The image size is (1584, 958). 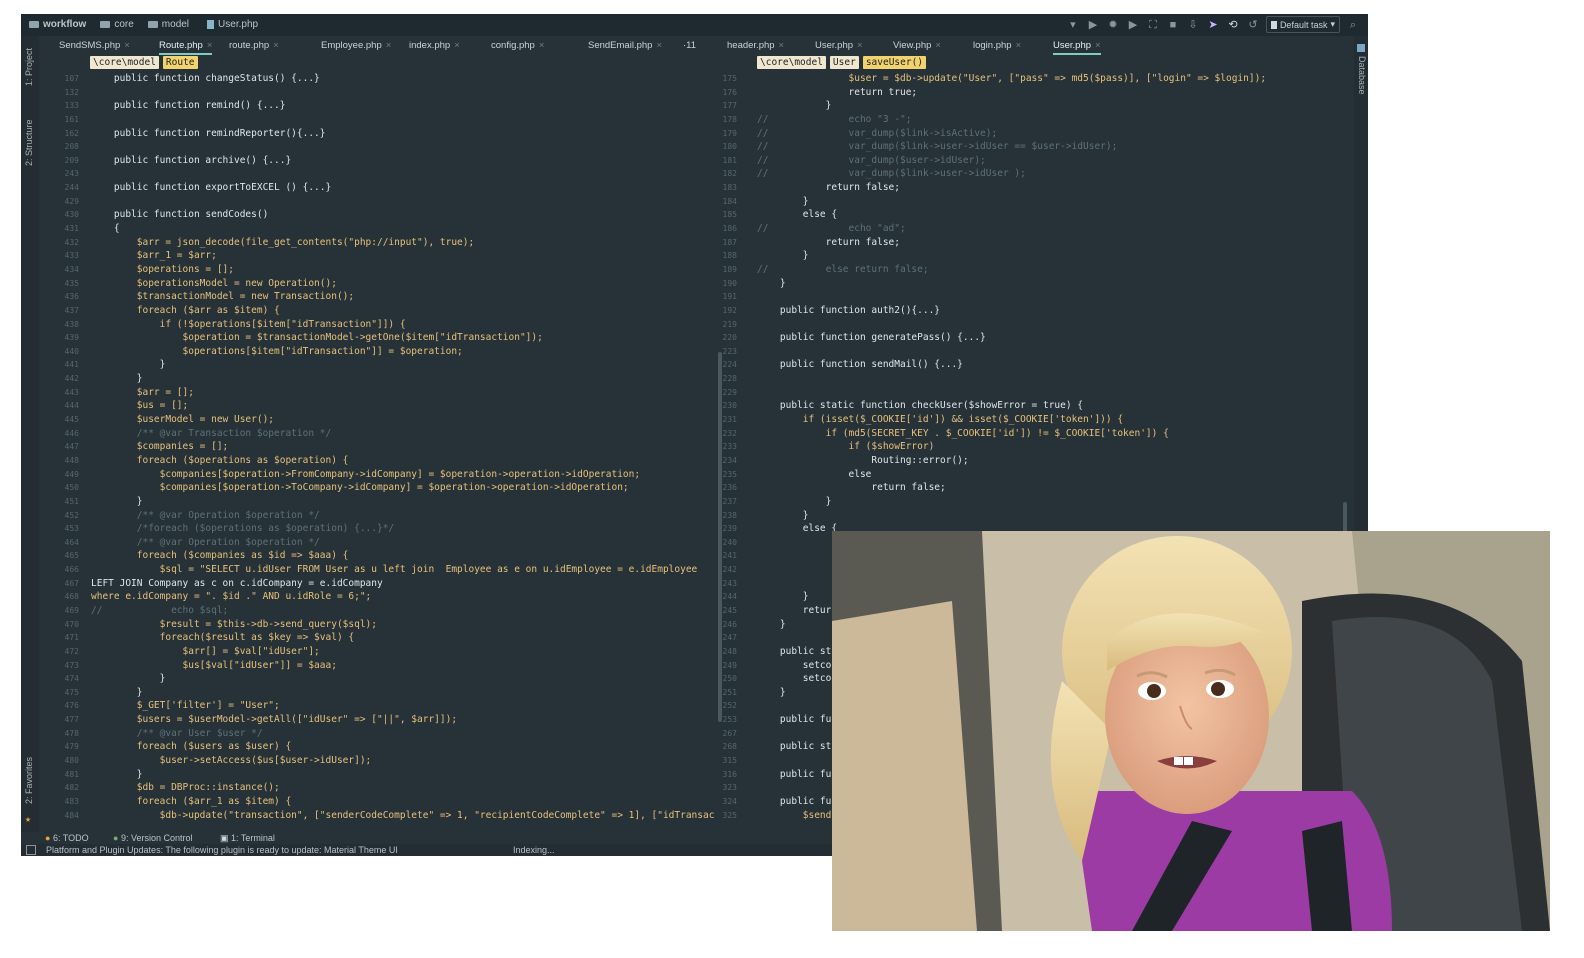 What do you see at coordinates (1011, 174) in the screenshot?
I see `code-line: // var_dump($link->user->idUser );` at bounding box center [1011, 174].